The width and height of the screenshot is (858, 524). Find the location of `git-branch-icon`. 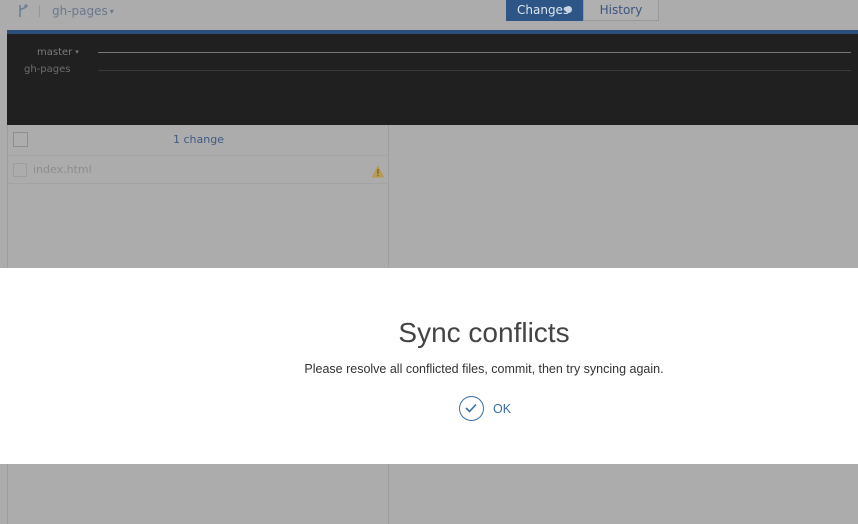

git-branch-icon is located at coordinates (23, 11).